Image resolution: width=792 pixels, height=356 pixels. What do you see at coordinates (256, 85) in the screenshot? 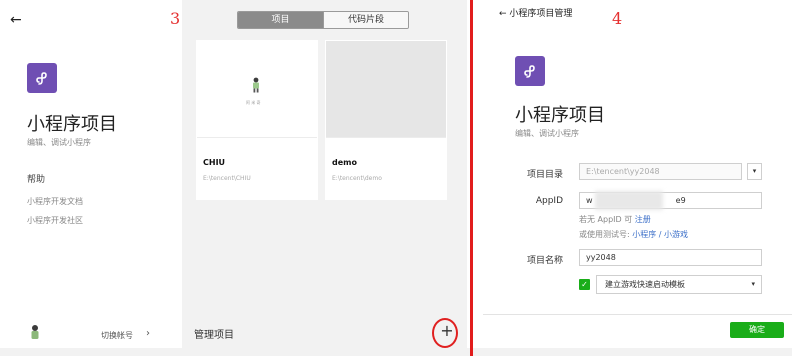
I see `character-thumbnail-icon` at bounding box center [256, 85].